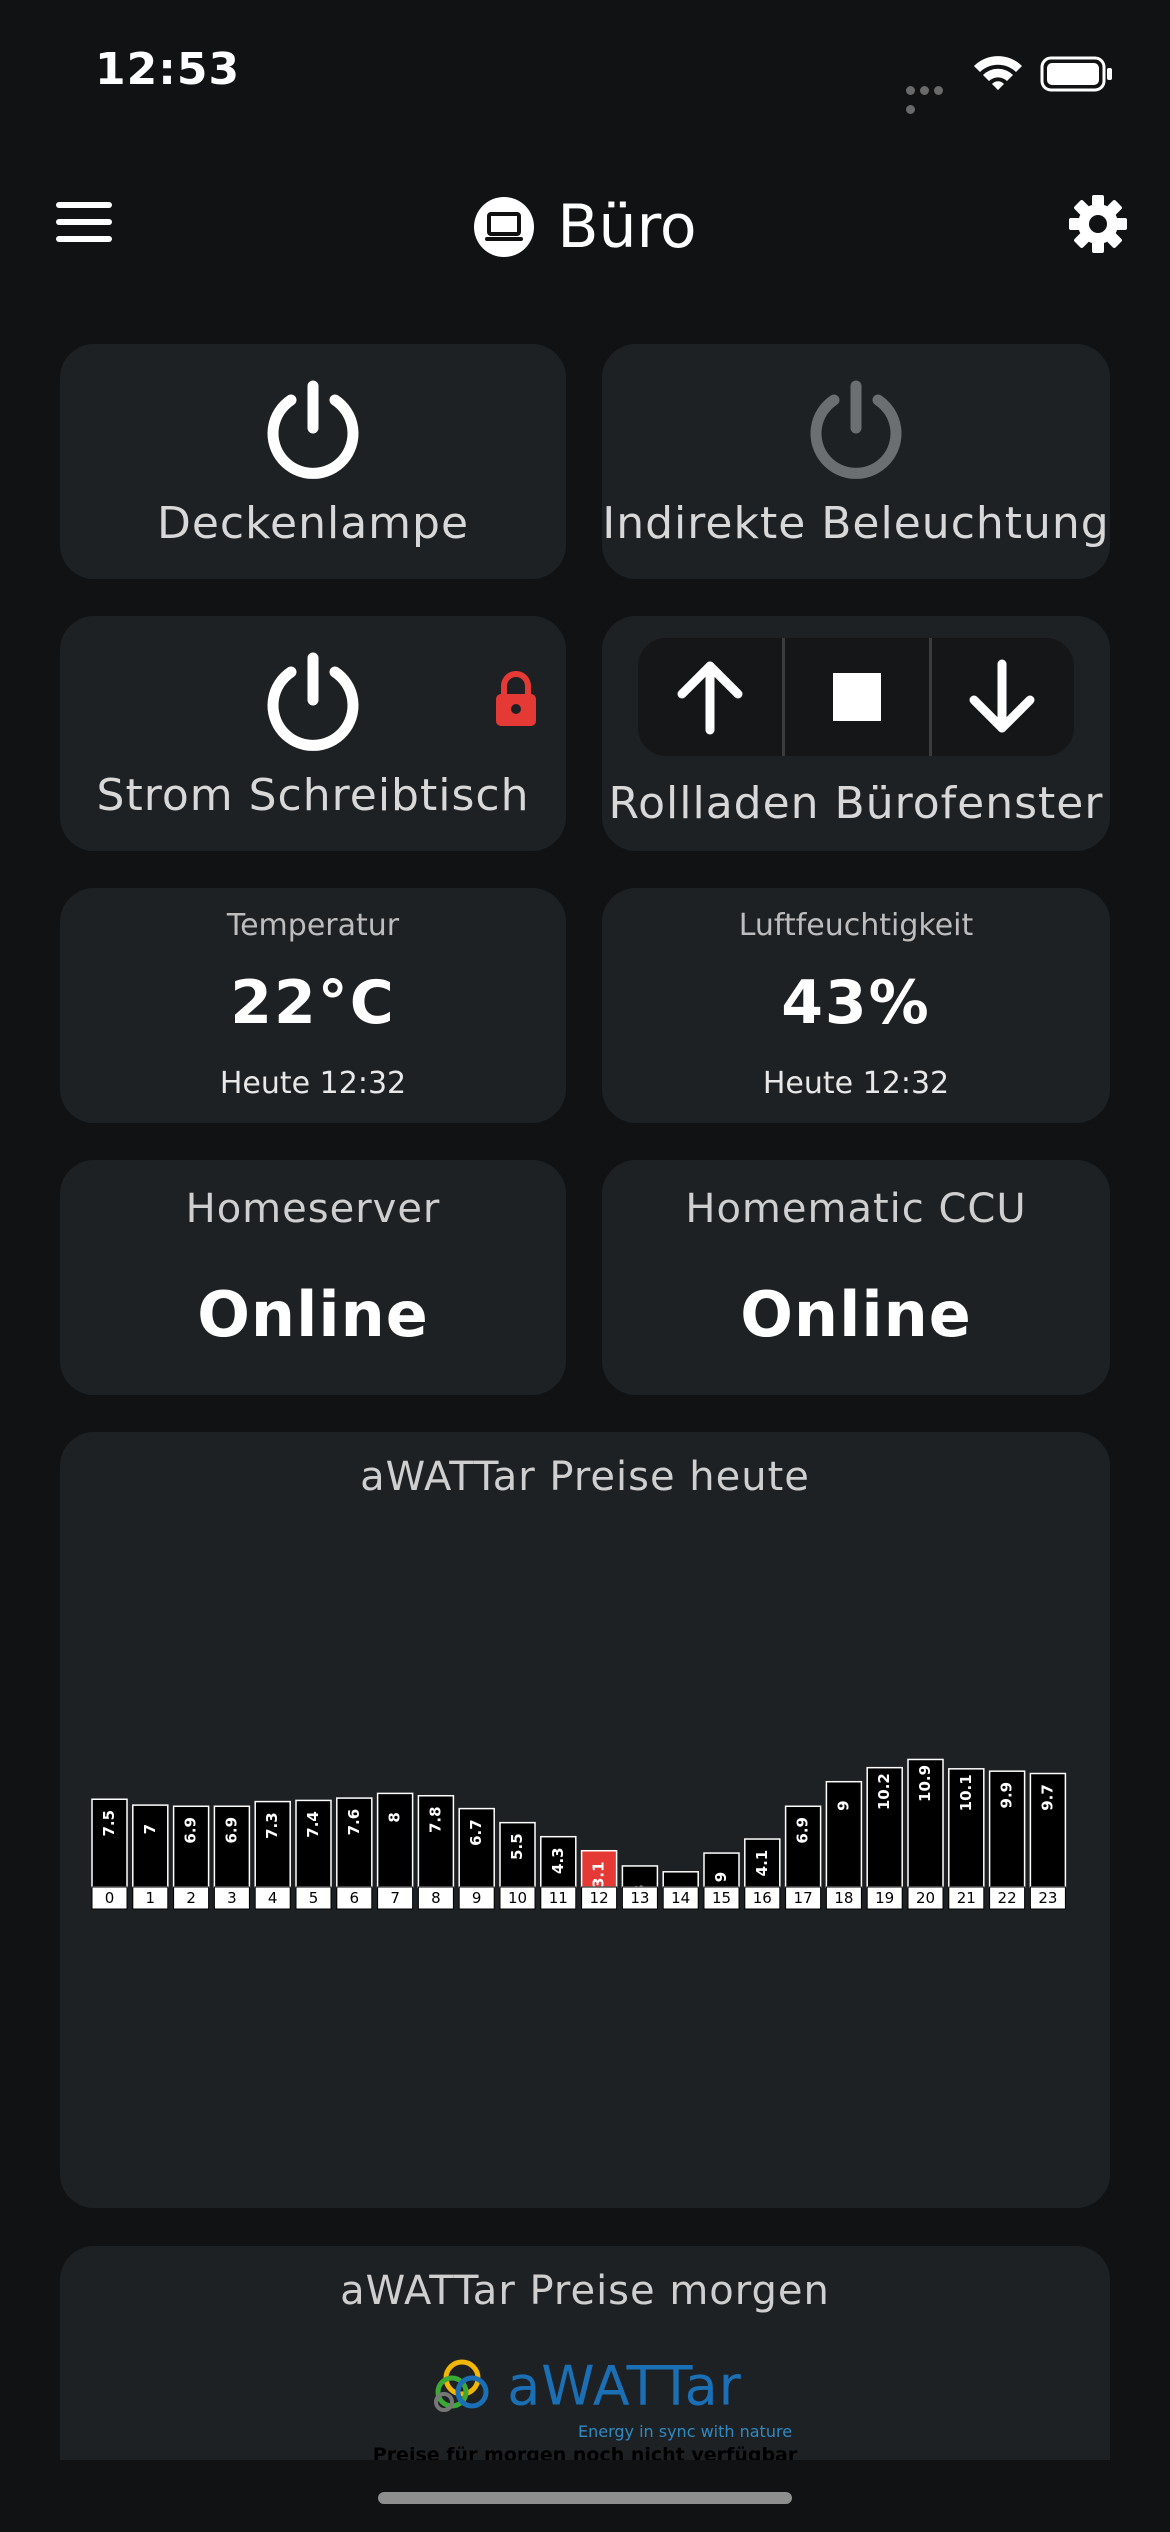  What do you see at coordinates (477, 1898) in the screenshot?
I see `hour-label-9: 9` at bounding box center [477, 1898].